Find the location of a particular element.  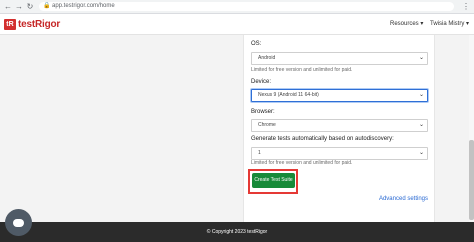

os-label: OS: is located at coordinates (256, 44).